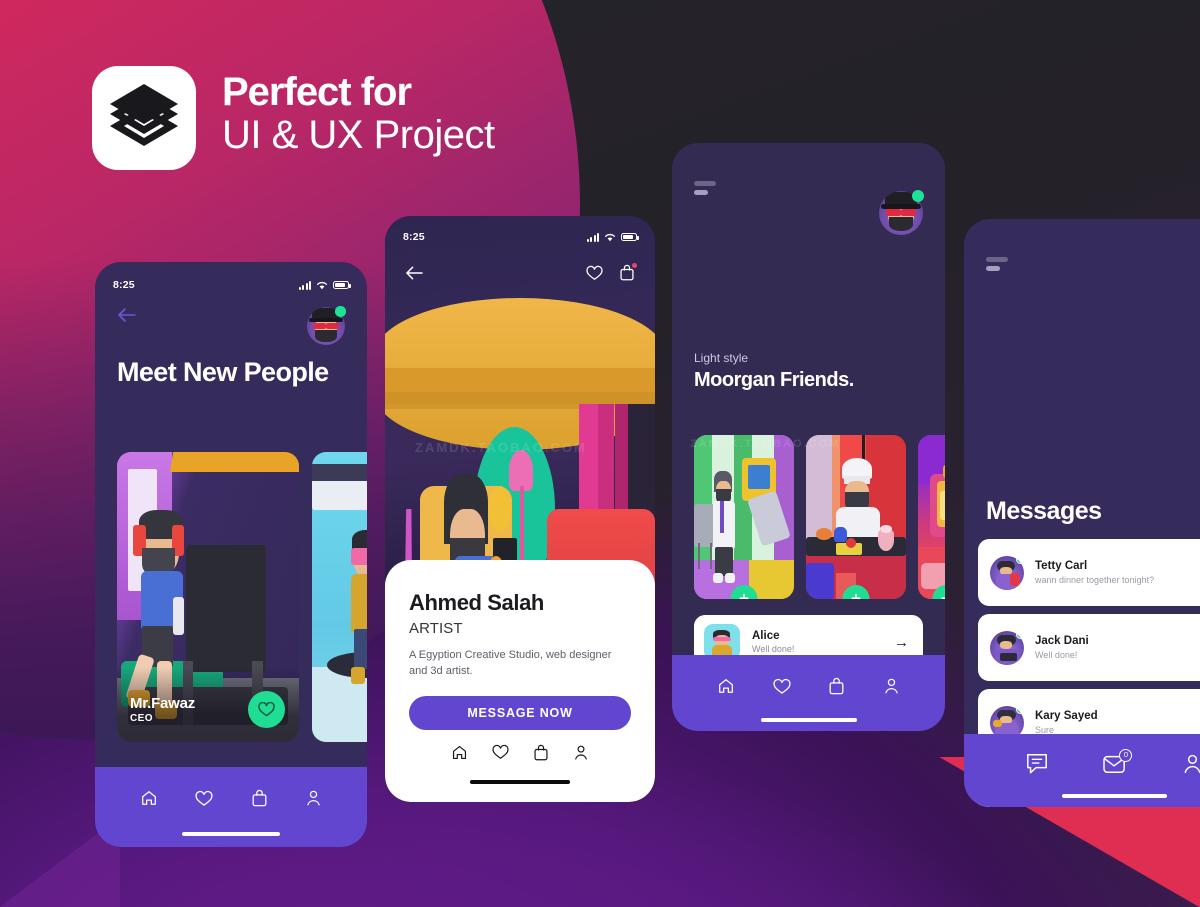  I want to click on gallery-list: + +, so click(819, 517).